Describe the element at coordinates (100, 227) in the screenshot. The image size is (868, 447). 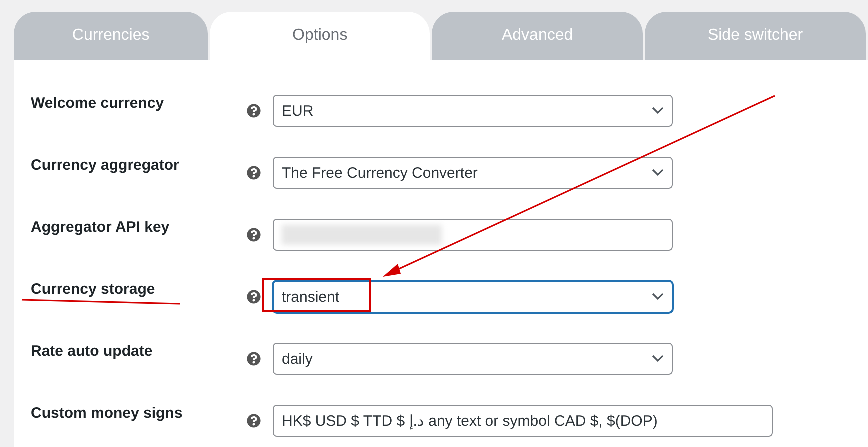
I see `setting-label: Aggregator API key` at that location.